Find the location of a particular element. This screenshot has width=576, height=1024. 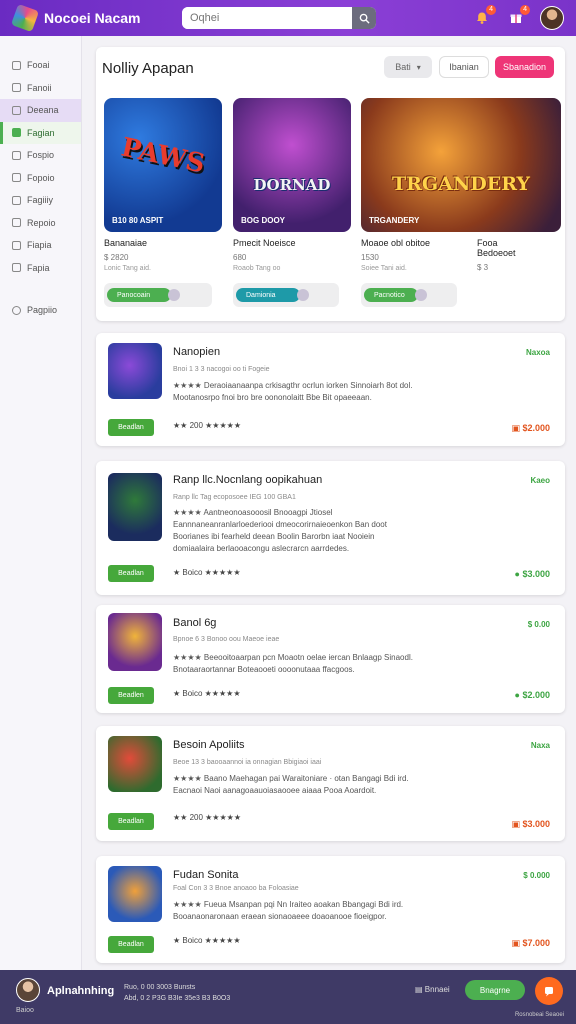

card-name: Pmecit Noeisce is located at coordinates (264, 243).